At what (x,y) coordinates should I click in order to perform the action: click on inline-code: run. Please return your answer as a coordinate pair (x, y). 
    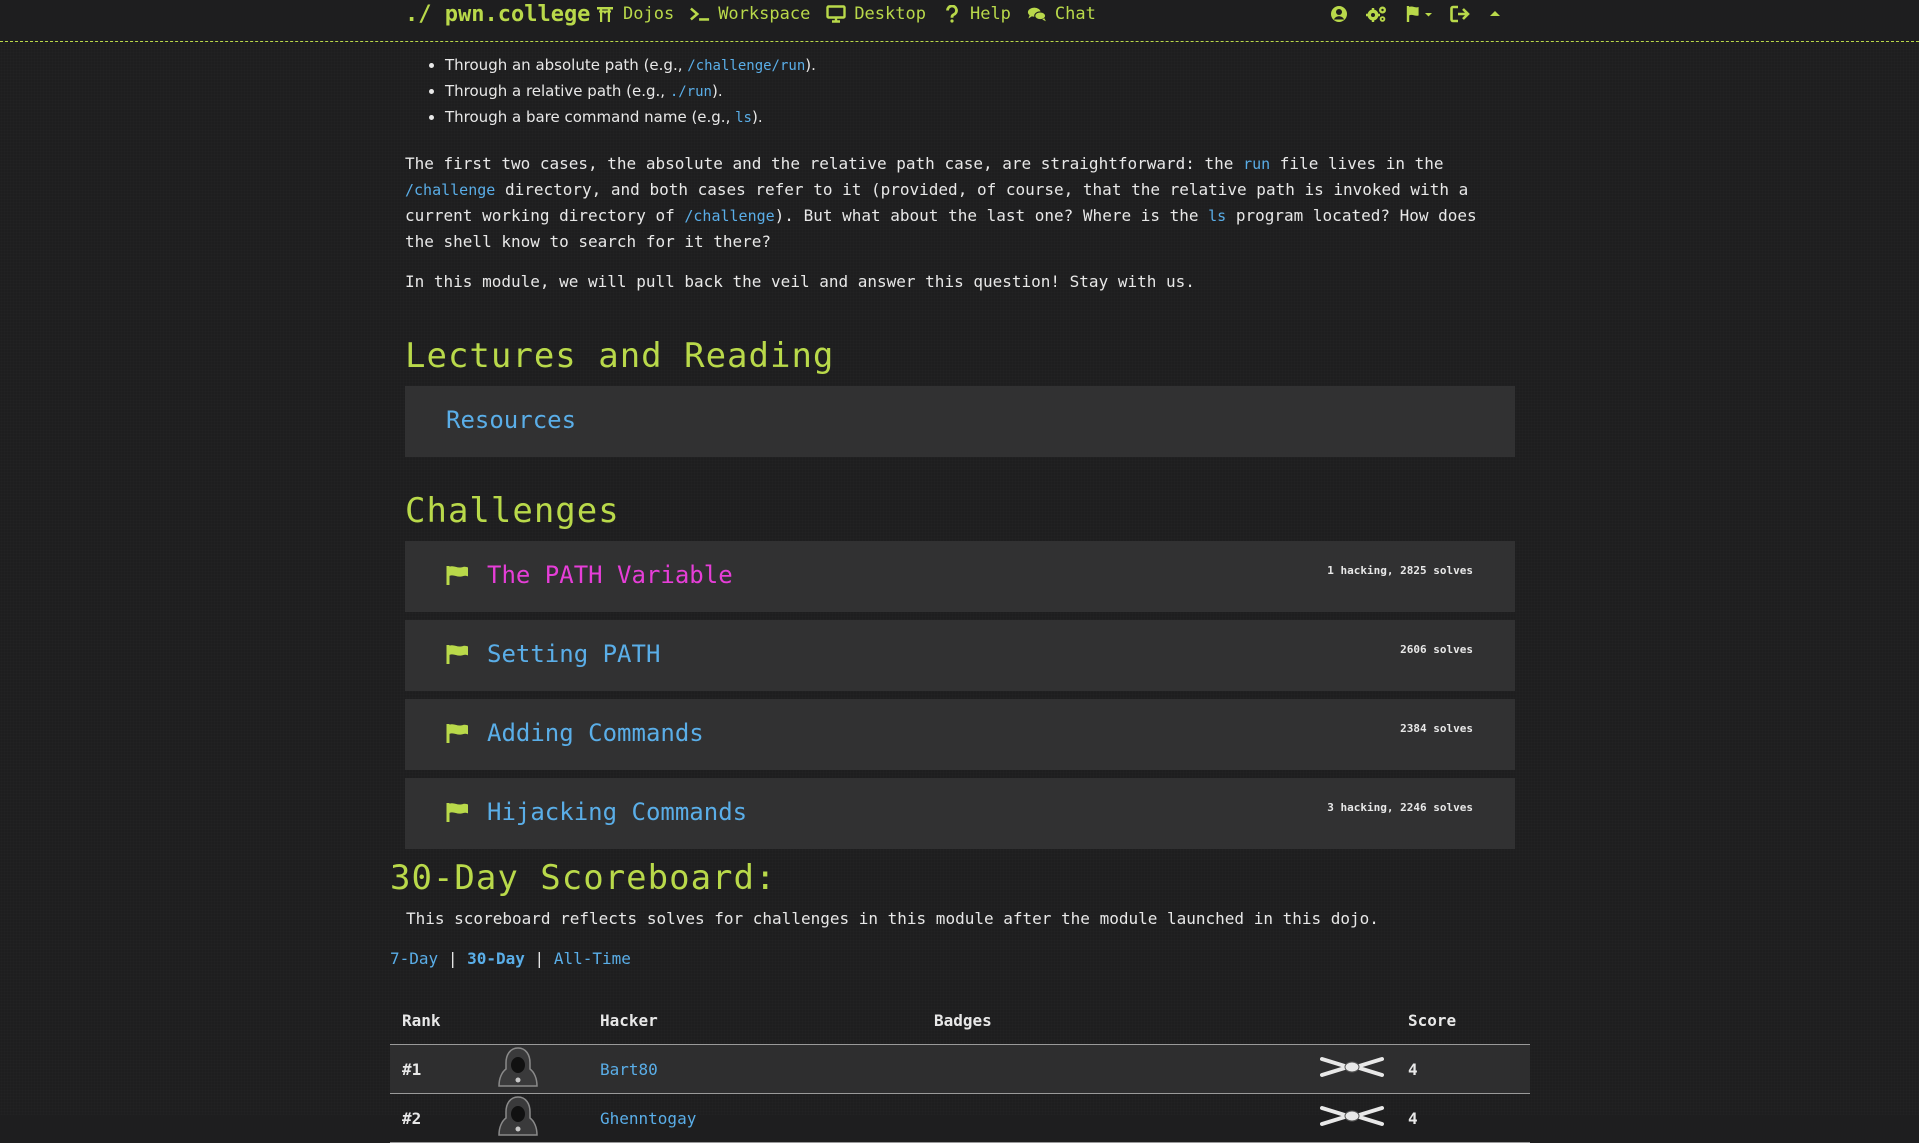
    Looking at the image, I should click on (1257, 164).